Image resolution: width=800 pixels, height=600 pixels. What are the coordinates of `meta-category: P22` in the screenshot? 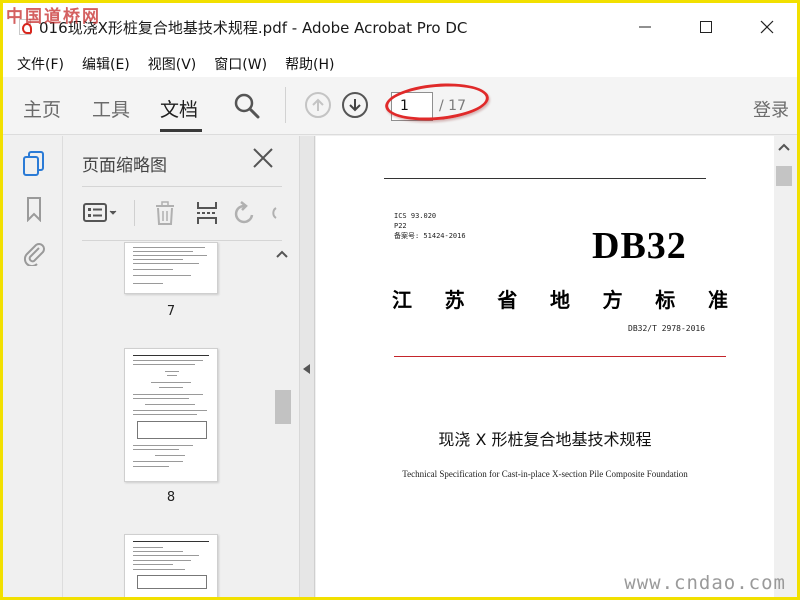 It's located at (400, 226).